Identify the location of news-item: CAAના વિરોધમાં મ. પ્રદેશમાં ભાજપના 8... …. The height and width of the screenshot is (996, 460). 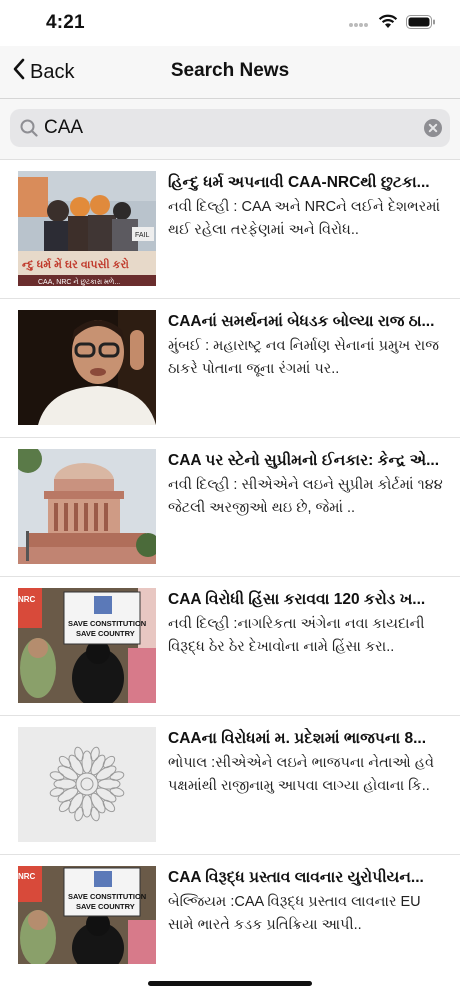
(230, 785).